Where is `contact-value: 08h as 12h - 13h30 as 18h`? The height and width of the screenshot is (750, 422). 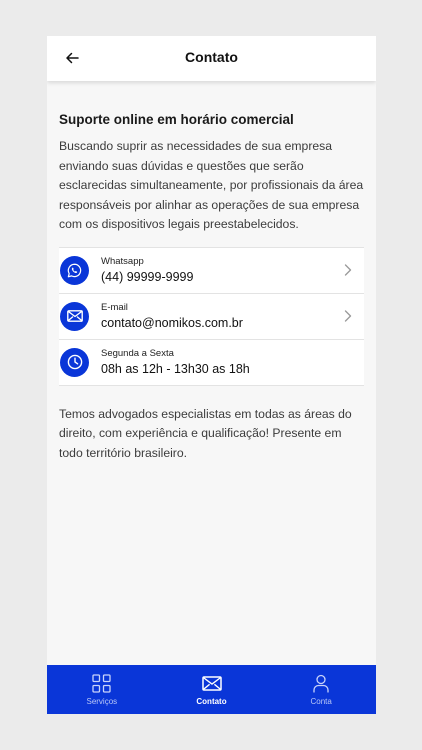 contact-value: 08h as 12h - 13h30 as 18h is located at coordinates (175, 368).